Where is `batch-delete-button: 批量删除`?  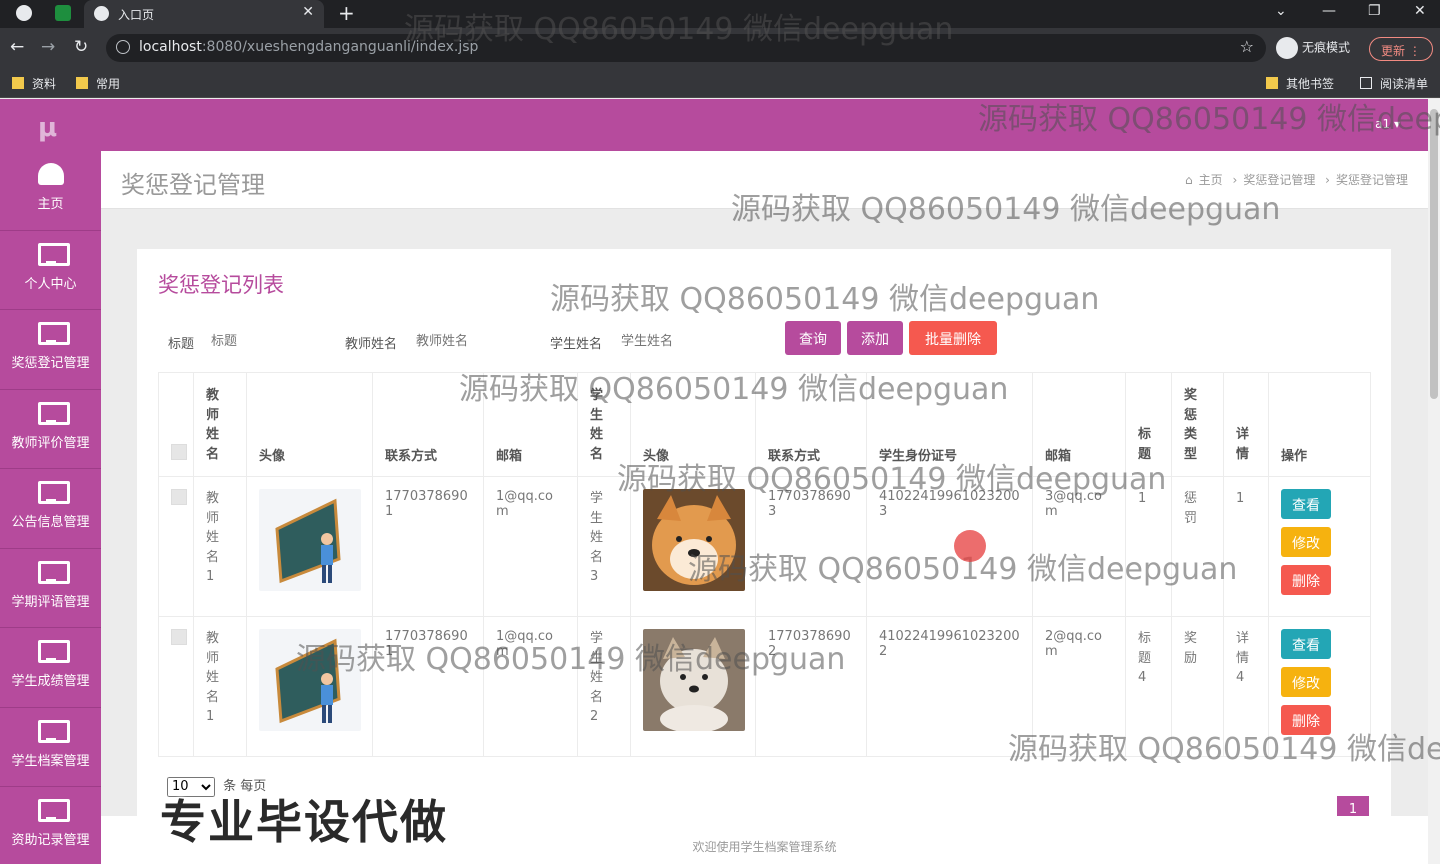 batch-delete-button: 批量删除 is located at coordinates (953, 338).